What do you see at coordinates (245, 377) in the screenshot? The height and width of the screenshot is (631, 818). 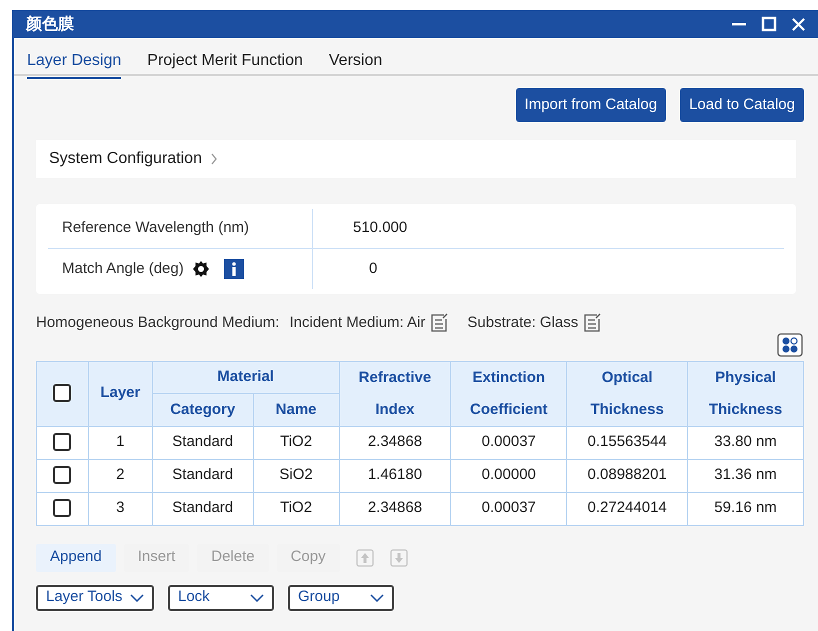 I see `column-group-header: Material` at bounding box center [245, 377].